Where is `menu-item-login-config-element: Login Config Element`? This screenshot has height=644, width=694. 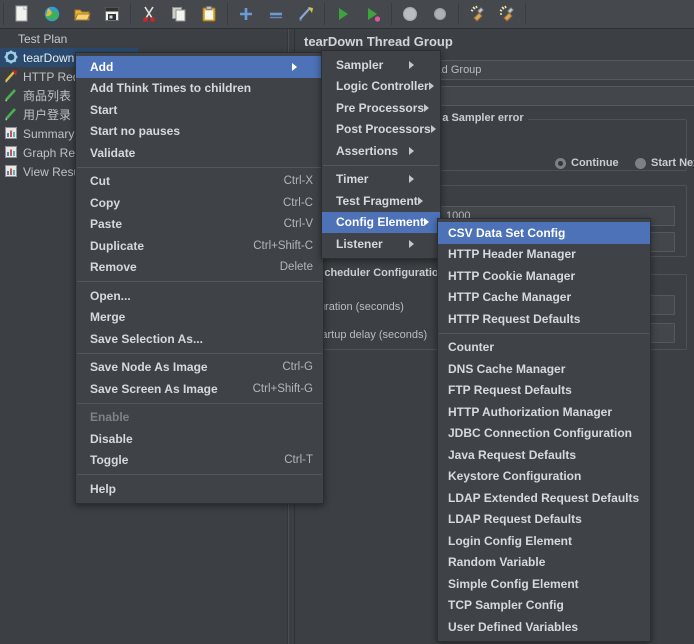
menu-item-login-config-element: Login Config Element is located at coordinates (544, 541).